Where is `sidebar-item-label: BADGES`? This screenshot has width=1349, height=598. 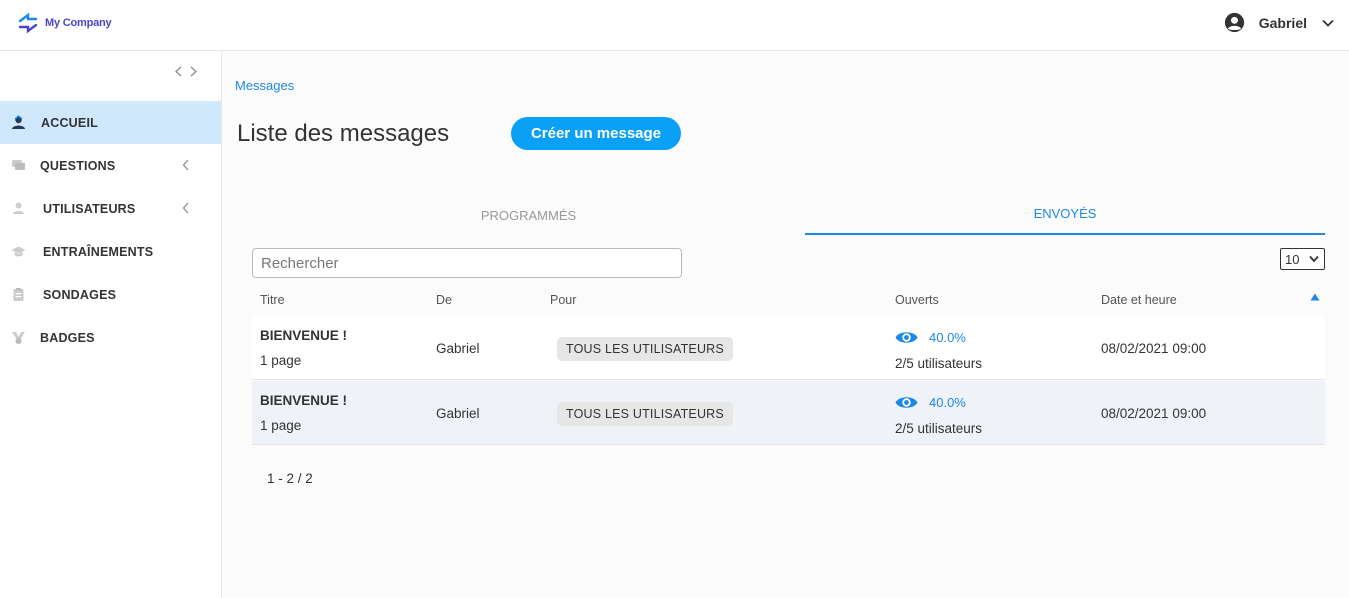
sidebar-item-label: BADGES is located at coordinates (67, 338).